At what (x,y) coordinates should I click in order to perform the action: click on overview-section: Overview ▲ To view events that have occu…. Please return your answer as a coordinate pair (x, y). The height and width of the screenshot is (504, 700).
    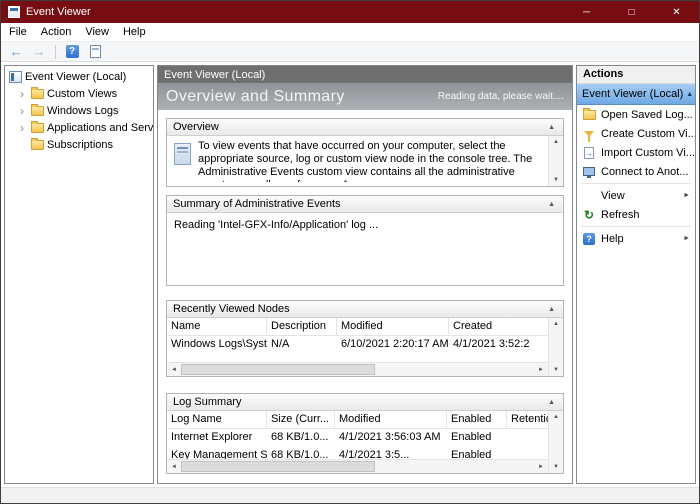
    Looking at the image, I should click on (365, 152).